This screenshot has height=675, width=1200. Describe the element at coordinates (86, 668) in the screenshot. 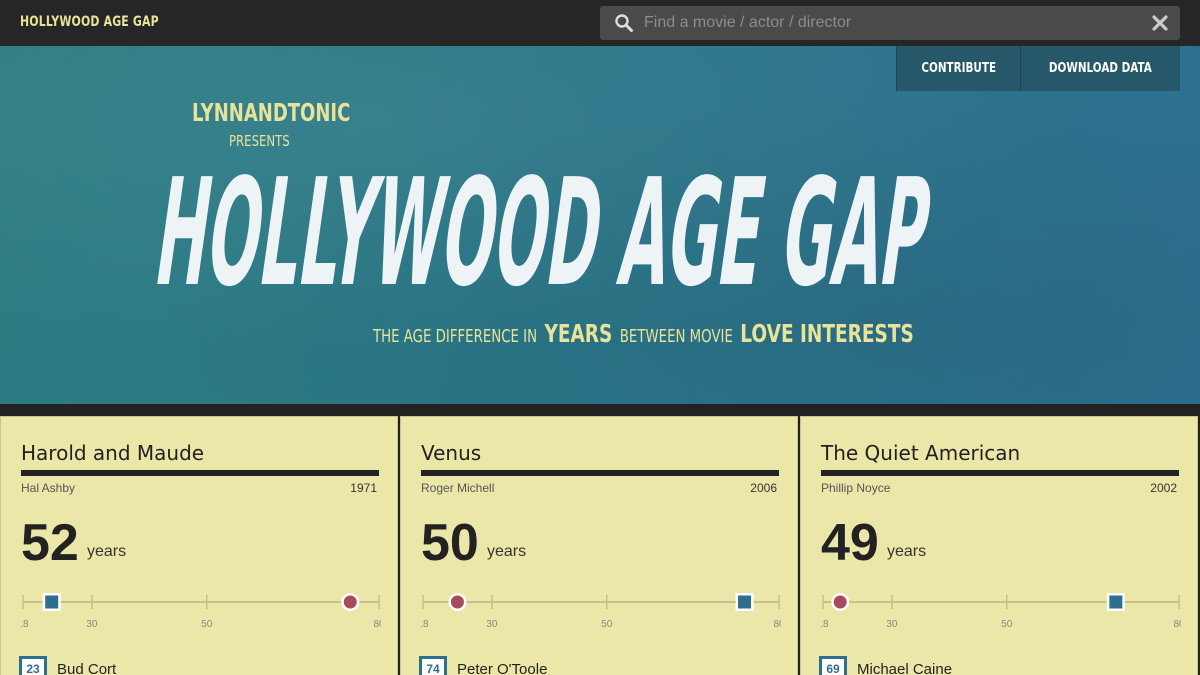

I see `actor-name: Bud Cort` at that location.